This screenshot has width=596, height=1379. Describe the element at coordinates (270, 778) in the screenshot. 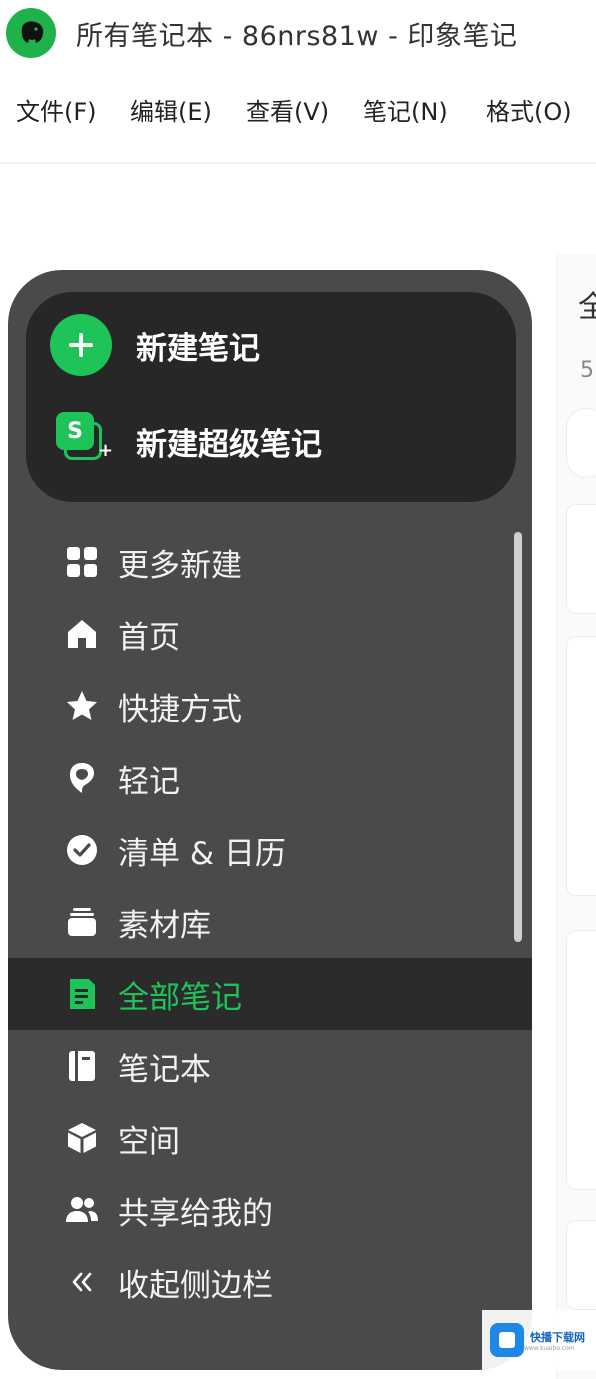

I see `sidebar-item-quick-note: 轻记` at that location.